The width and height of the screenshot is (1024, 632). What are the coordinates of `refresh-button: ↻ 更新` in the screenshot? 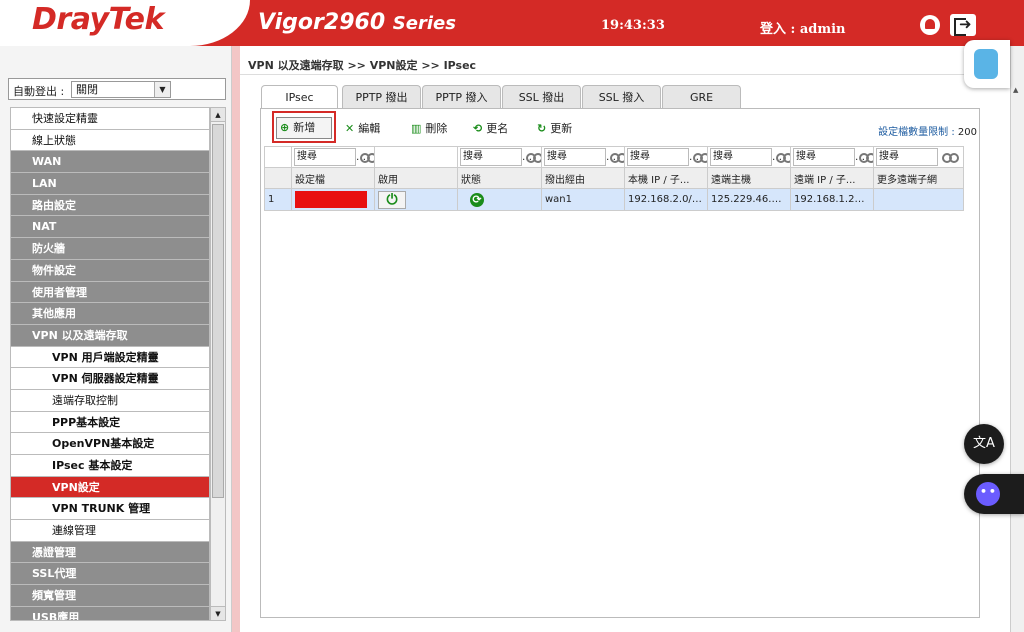 It's located at (554, 129).